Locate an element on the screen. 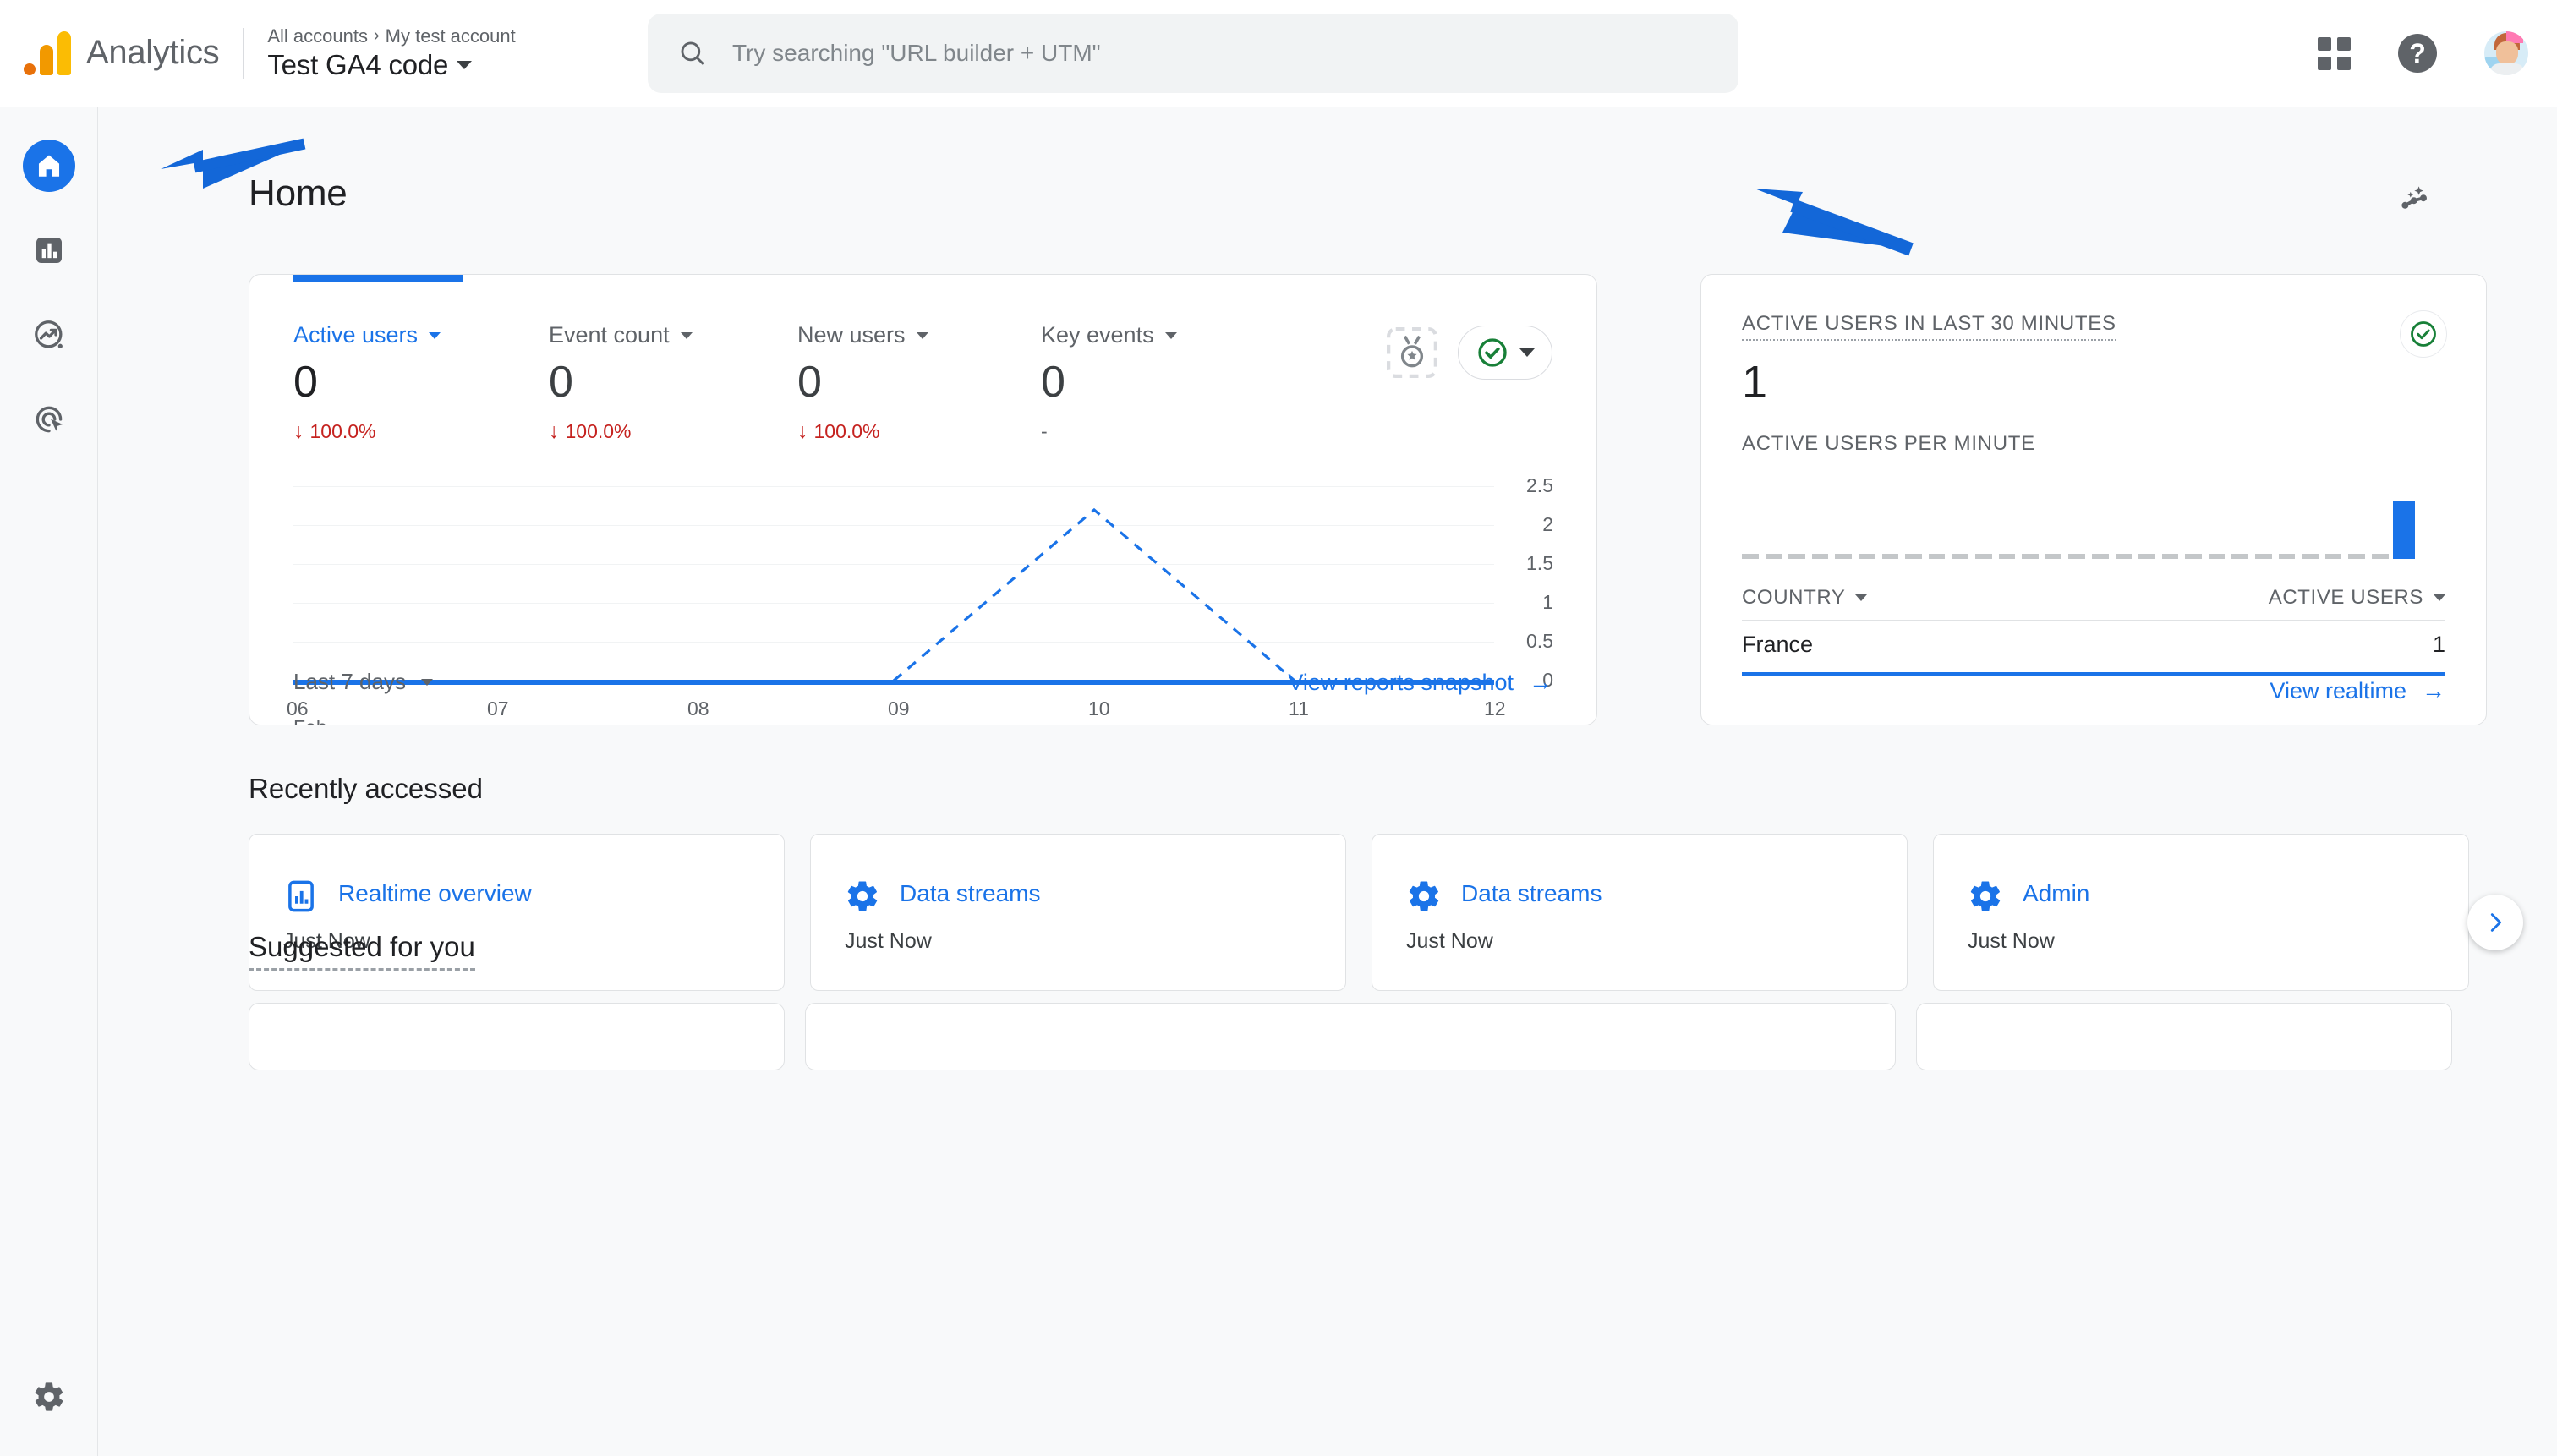 Image resolution: width=2557 pixels, height=1456 pixels. cell-country: France is located at coordinates (1778, 644).